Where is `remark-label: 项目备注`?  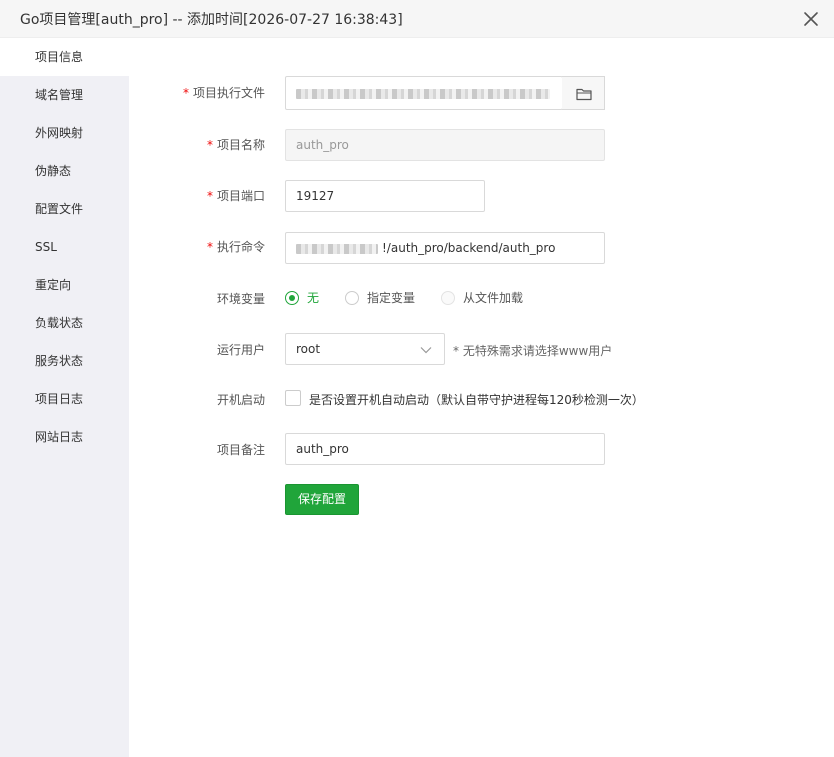
remark-label: 项目备注 is located at coordinates (240, 450).